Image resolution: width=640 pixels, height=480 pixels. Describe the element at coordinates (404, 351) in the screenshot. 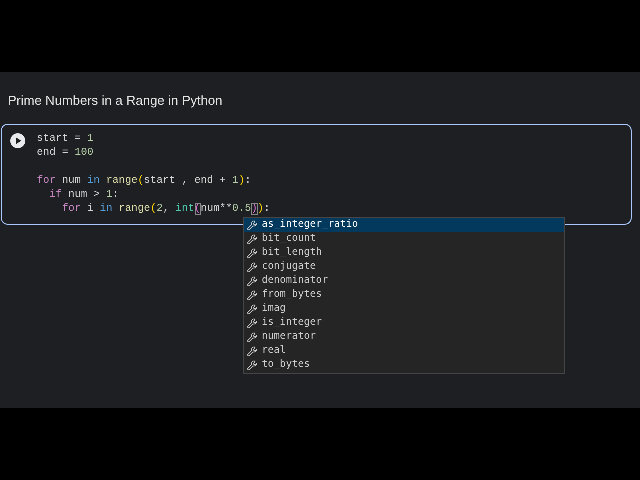

I see `suggestion-item: real` at that location.